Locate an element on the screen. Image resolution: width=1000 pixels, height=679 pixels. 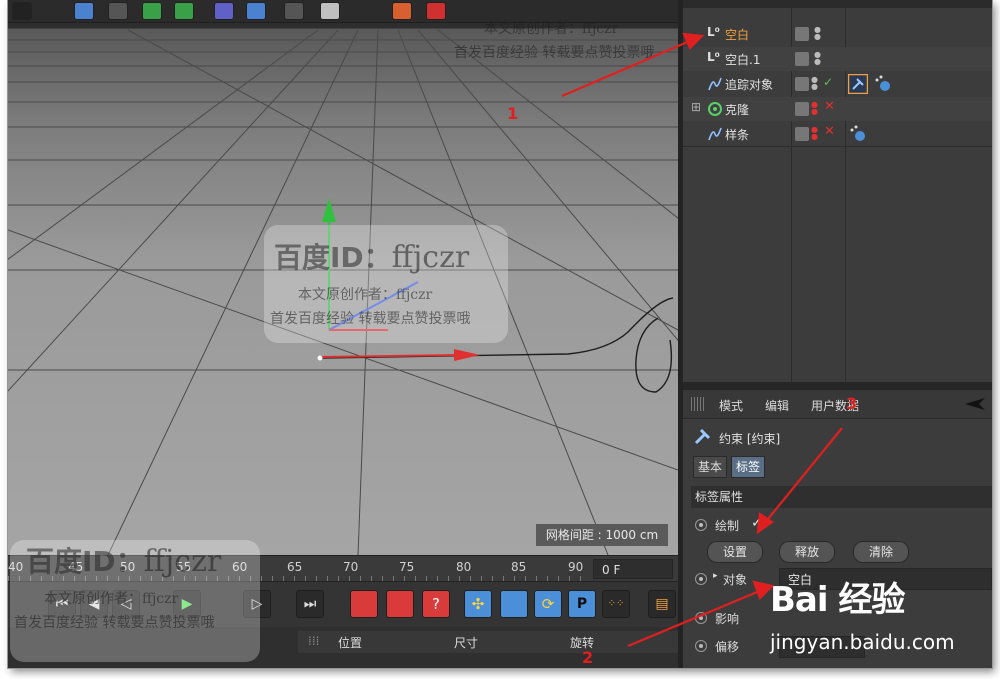
annotation-number-2: 2 is located at coordinates (588, 657).